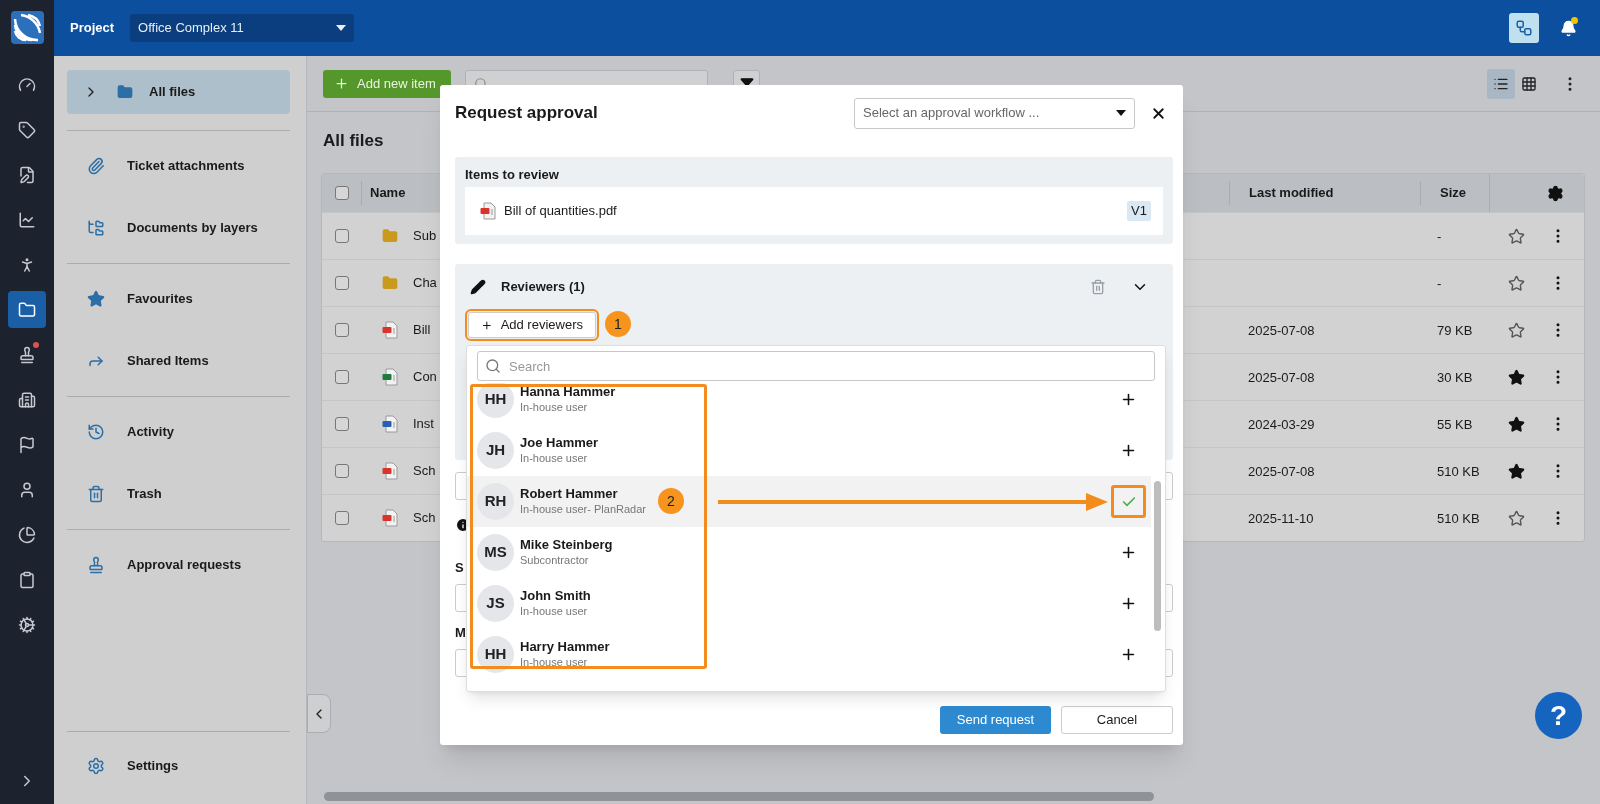  Describe the element at coordinates (319, 713) in the screenshot. I see `collapse-handle` at that location.